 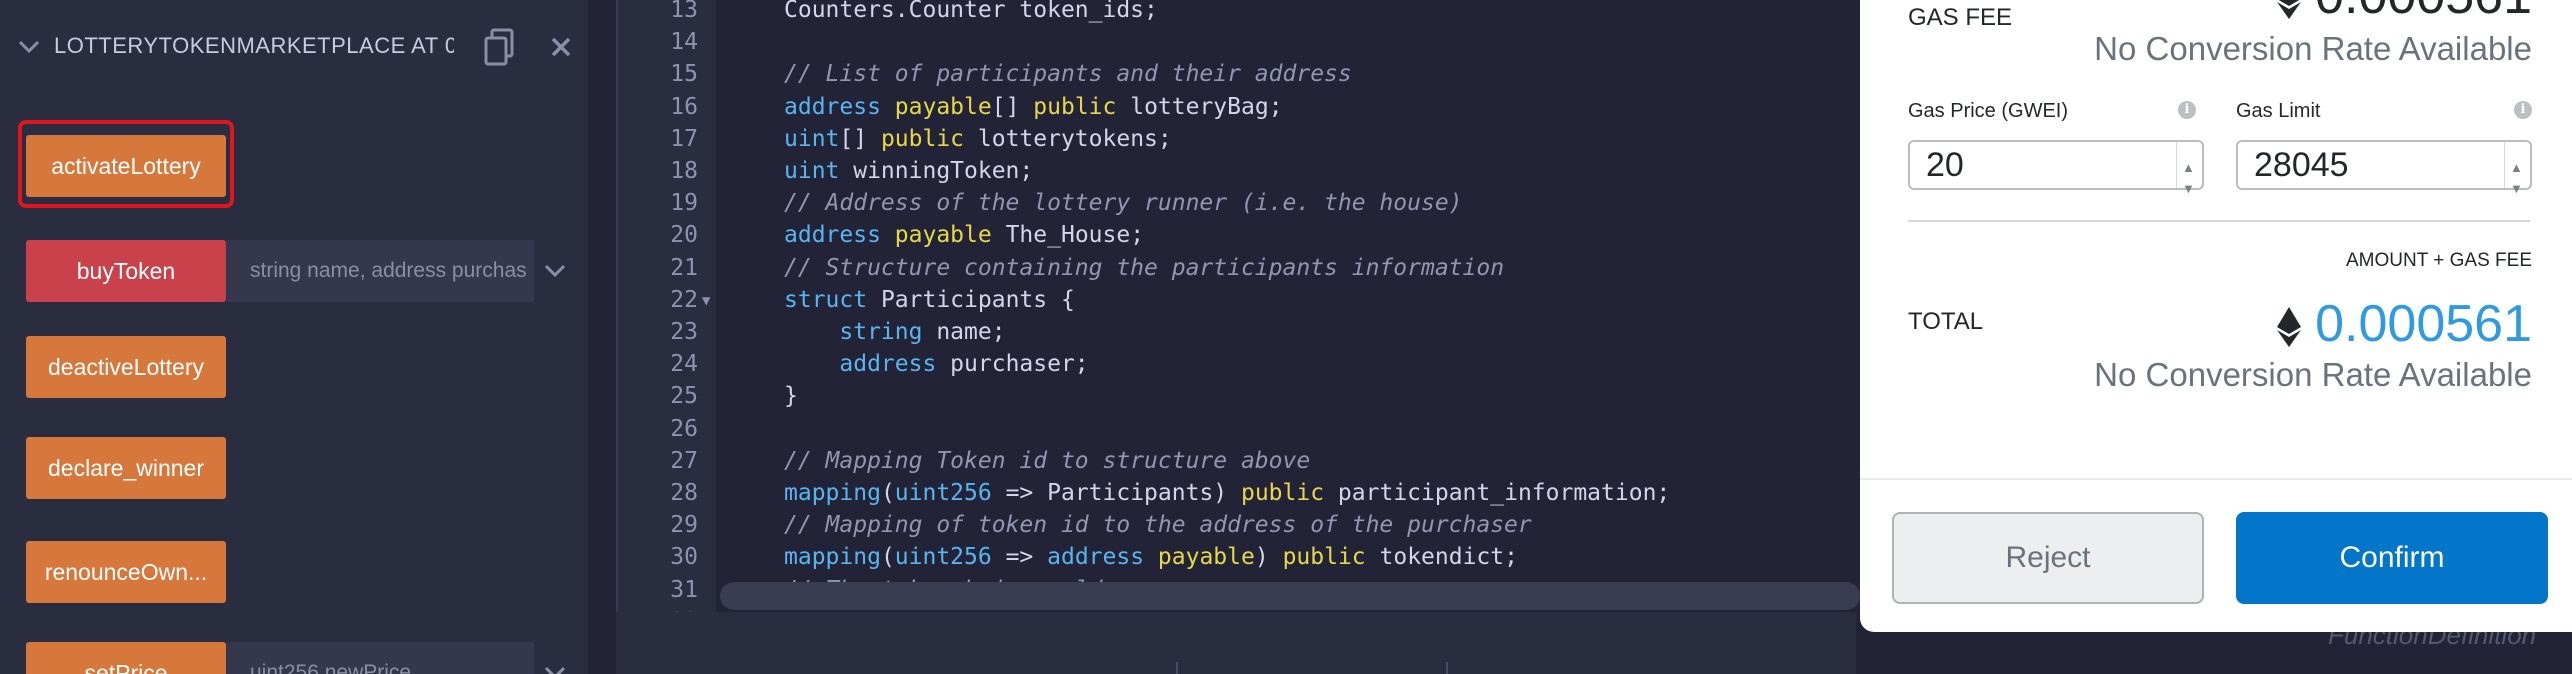 I want to click on gas-limit-label: Gas Limit, so click(x=2278, y=111).